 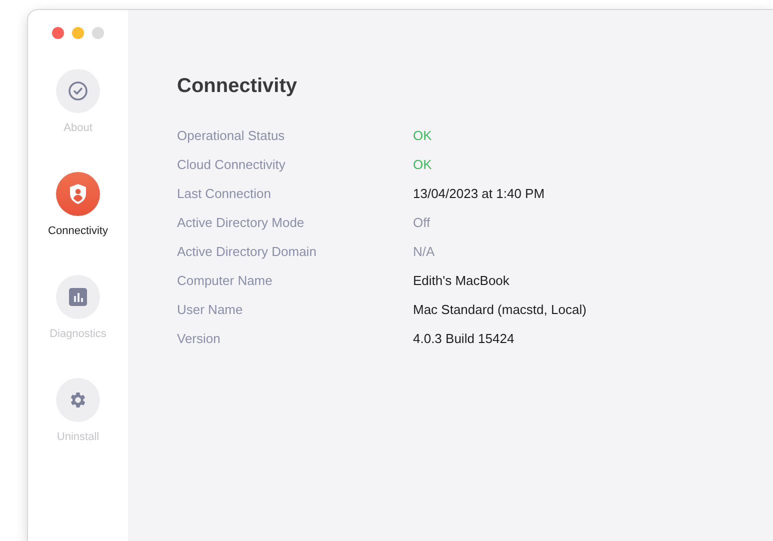 I want to click on sidebar-label: Uninstall, so click(x=78, y=437).